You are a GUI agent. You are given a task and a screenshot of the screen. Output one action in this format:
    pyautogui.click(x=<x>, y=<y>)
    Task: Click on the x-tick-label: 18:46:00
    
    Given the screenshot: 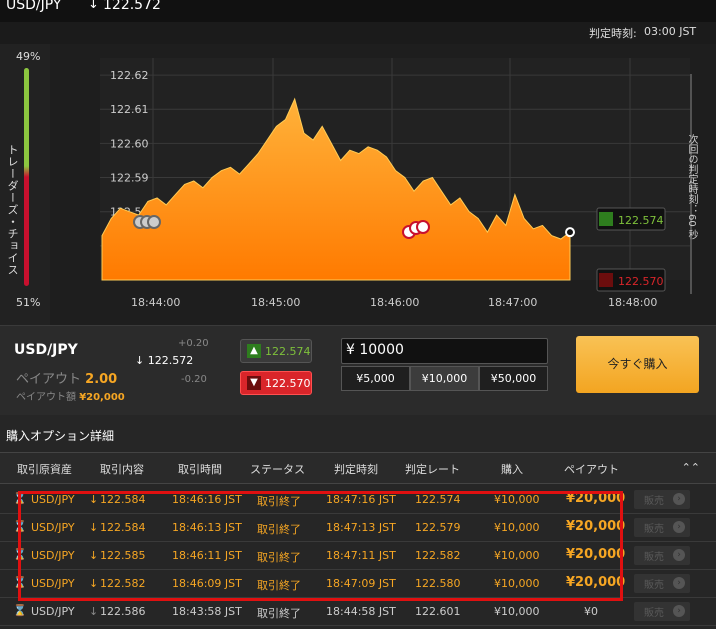 What is the action you would take?
    pyautogui.click(x=394, y=302)
    